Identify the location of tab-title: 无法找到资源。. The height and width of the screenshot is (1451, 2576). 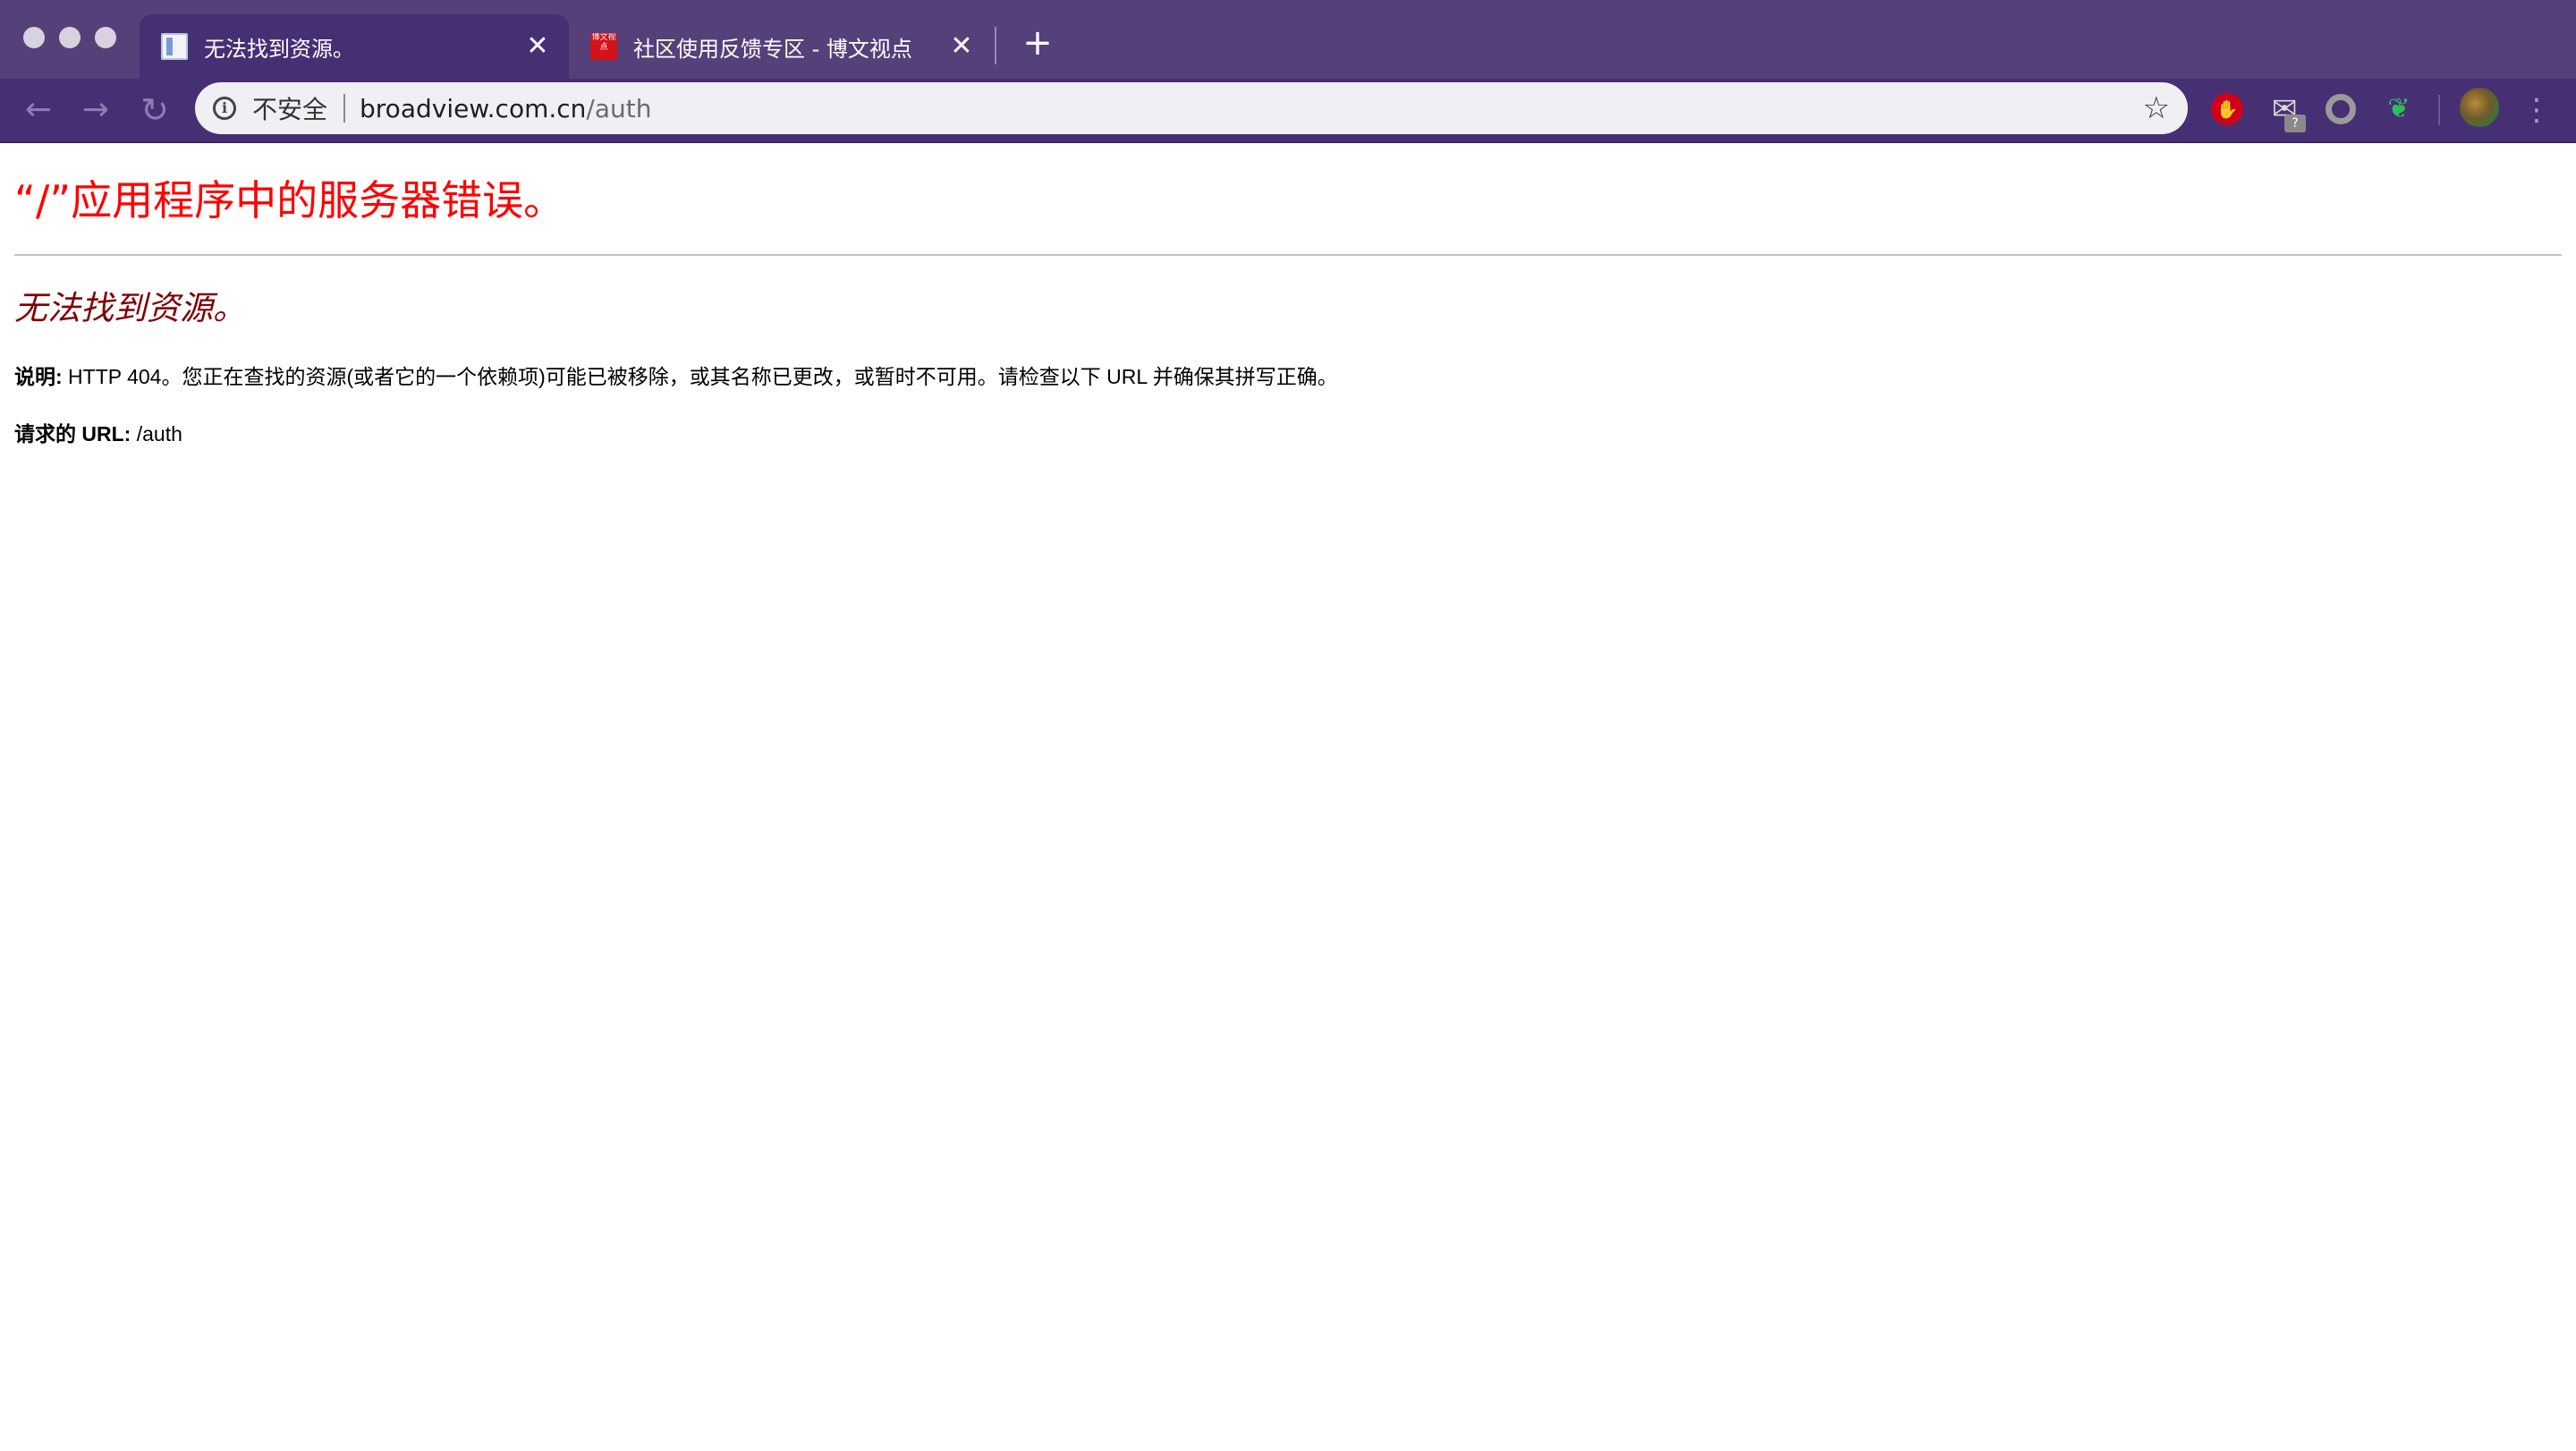
(279, 49).